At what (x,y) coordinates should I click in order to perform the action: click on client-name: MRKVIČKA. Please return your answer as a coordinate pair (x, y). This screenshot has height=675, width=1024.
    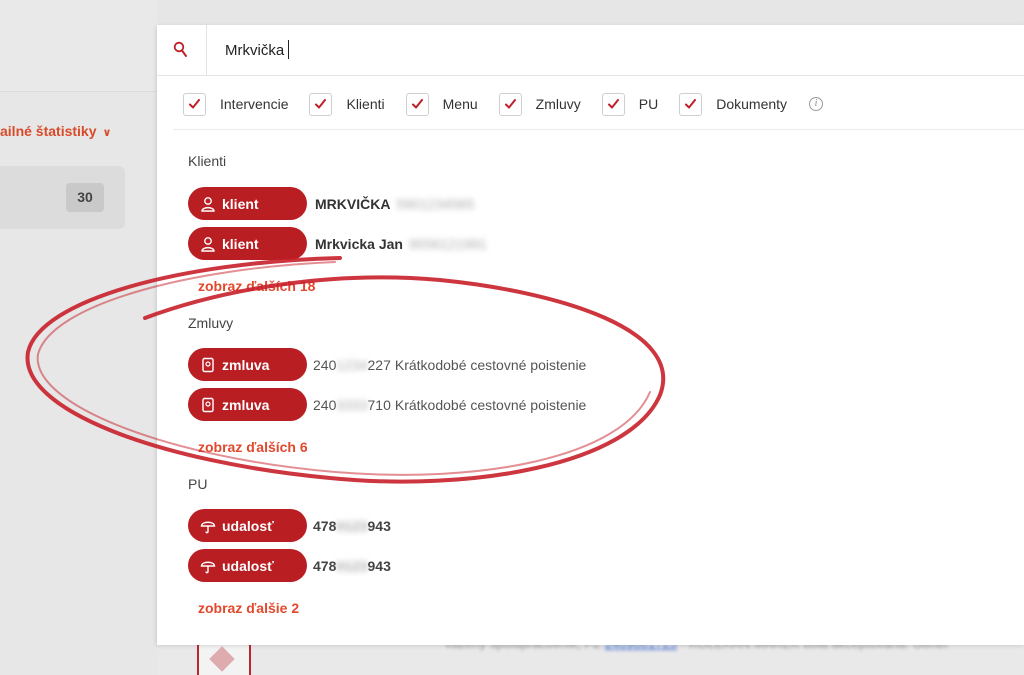
    Looking at the image, I should click on (353, 203).